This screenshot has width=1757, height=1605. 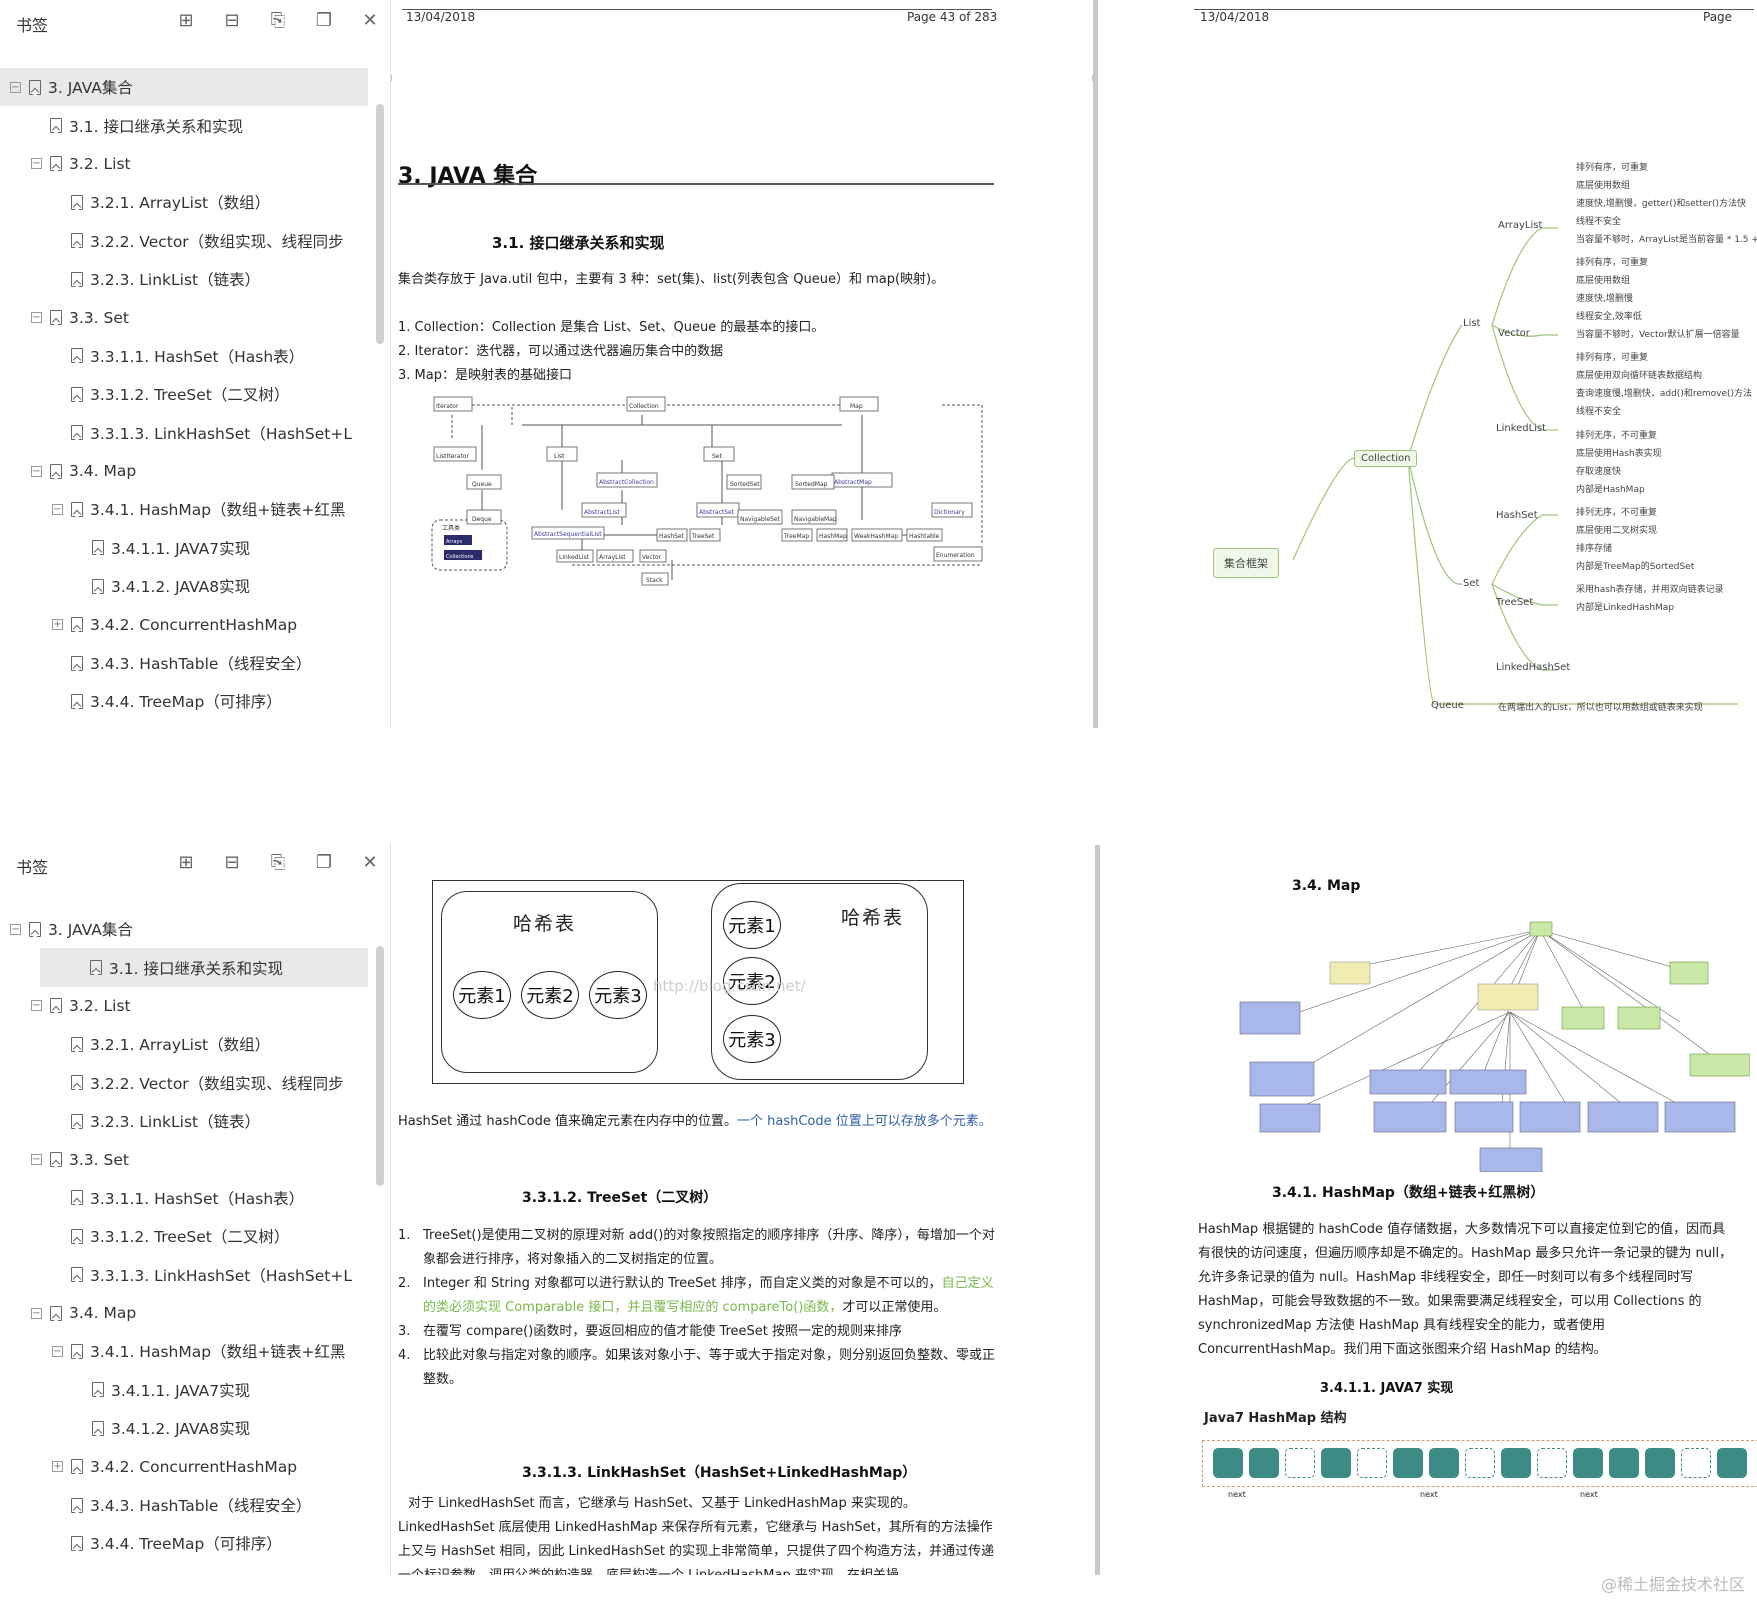 What do you see at coordinates (447, 406) in the screenshot?
I see `svg-text: Iterator` at bounding box center [447, 406].